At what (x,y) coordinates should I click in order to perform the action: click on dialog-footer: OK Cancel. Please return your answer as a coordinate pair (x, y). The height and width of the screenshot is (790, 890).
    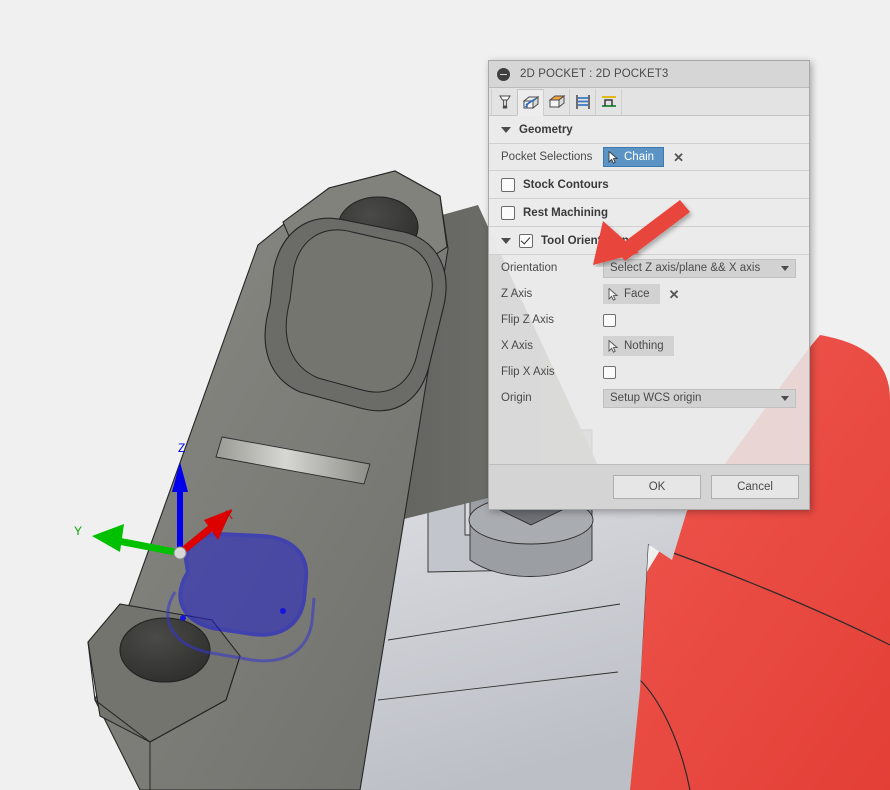
    Looking at the image, I should click on (649, 486).